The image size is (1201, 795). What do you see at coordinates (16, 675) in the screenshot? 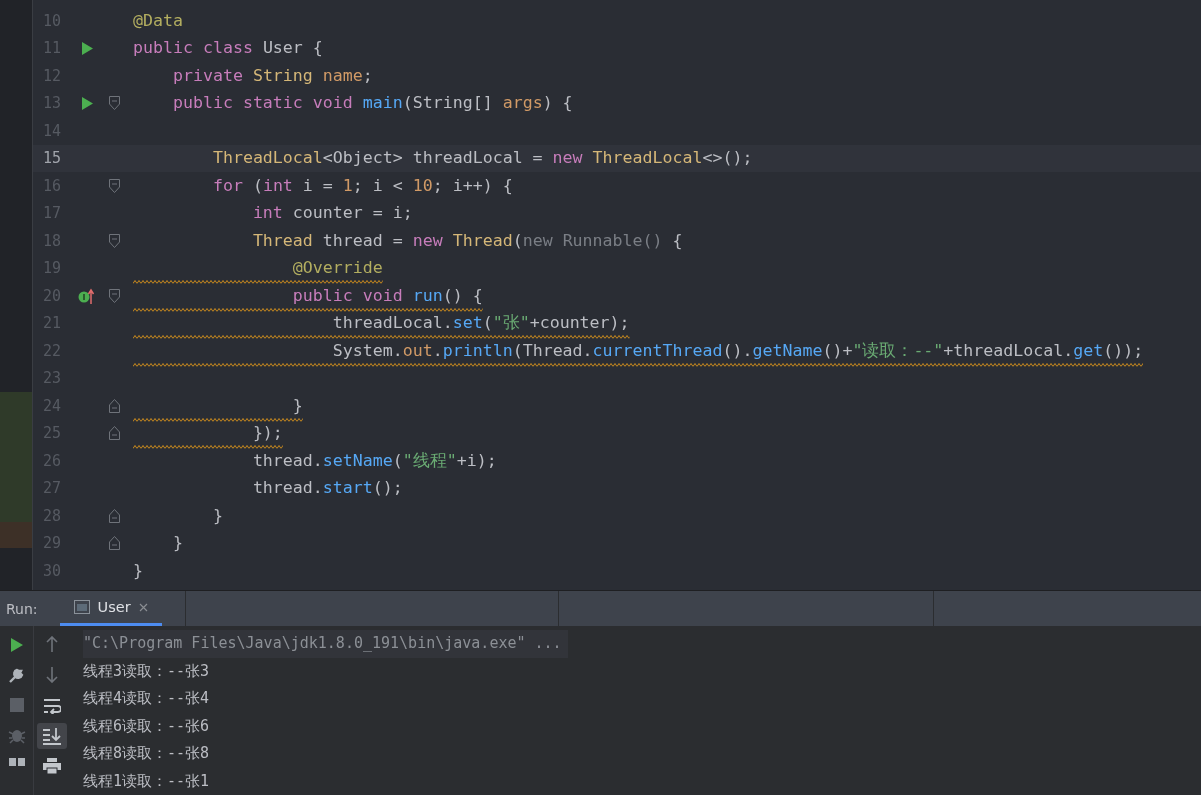
I see `wrench-icon` at bounding box center [16, 675].